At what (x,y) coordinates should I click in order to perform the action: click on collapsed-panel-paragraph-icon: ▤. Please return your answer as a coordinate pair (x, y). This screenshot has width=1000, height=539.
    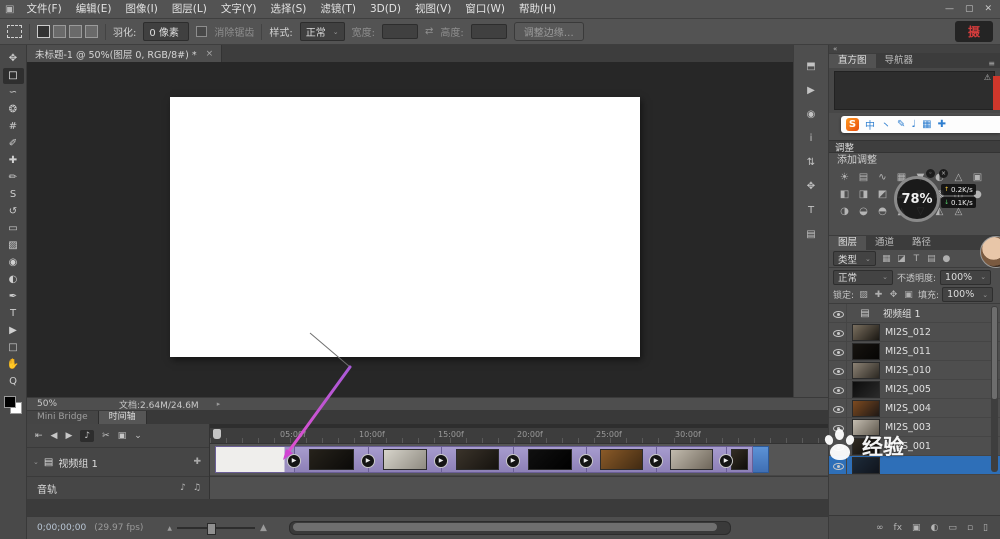
    Looking at the image, I should click on (811, 235).